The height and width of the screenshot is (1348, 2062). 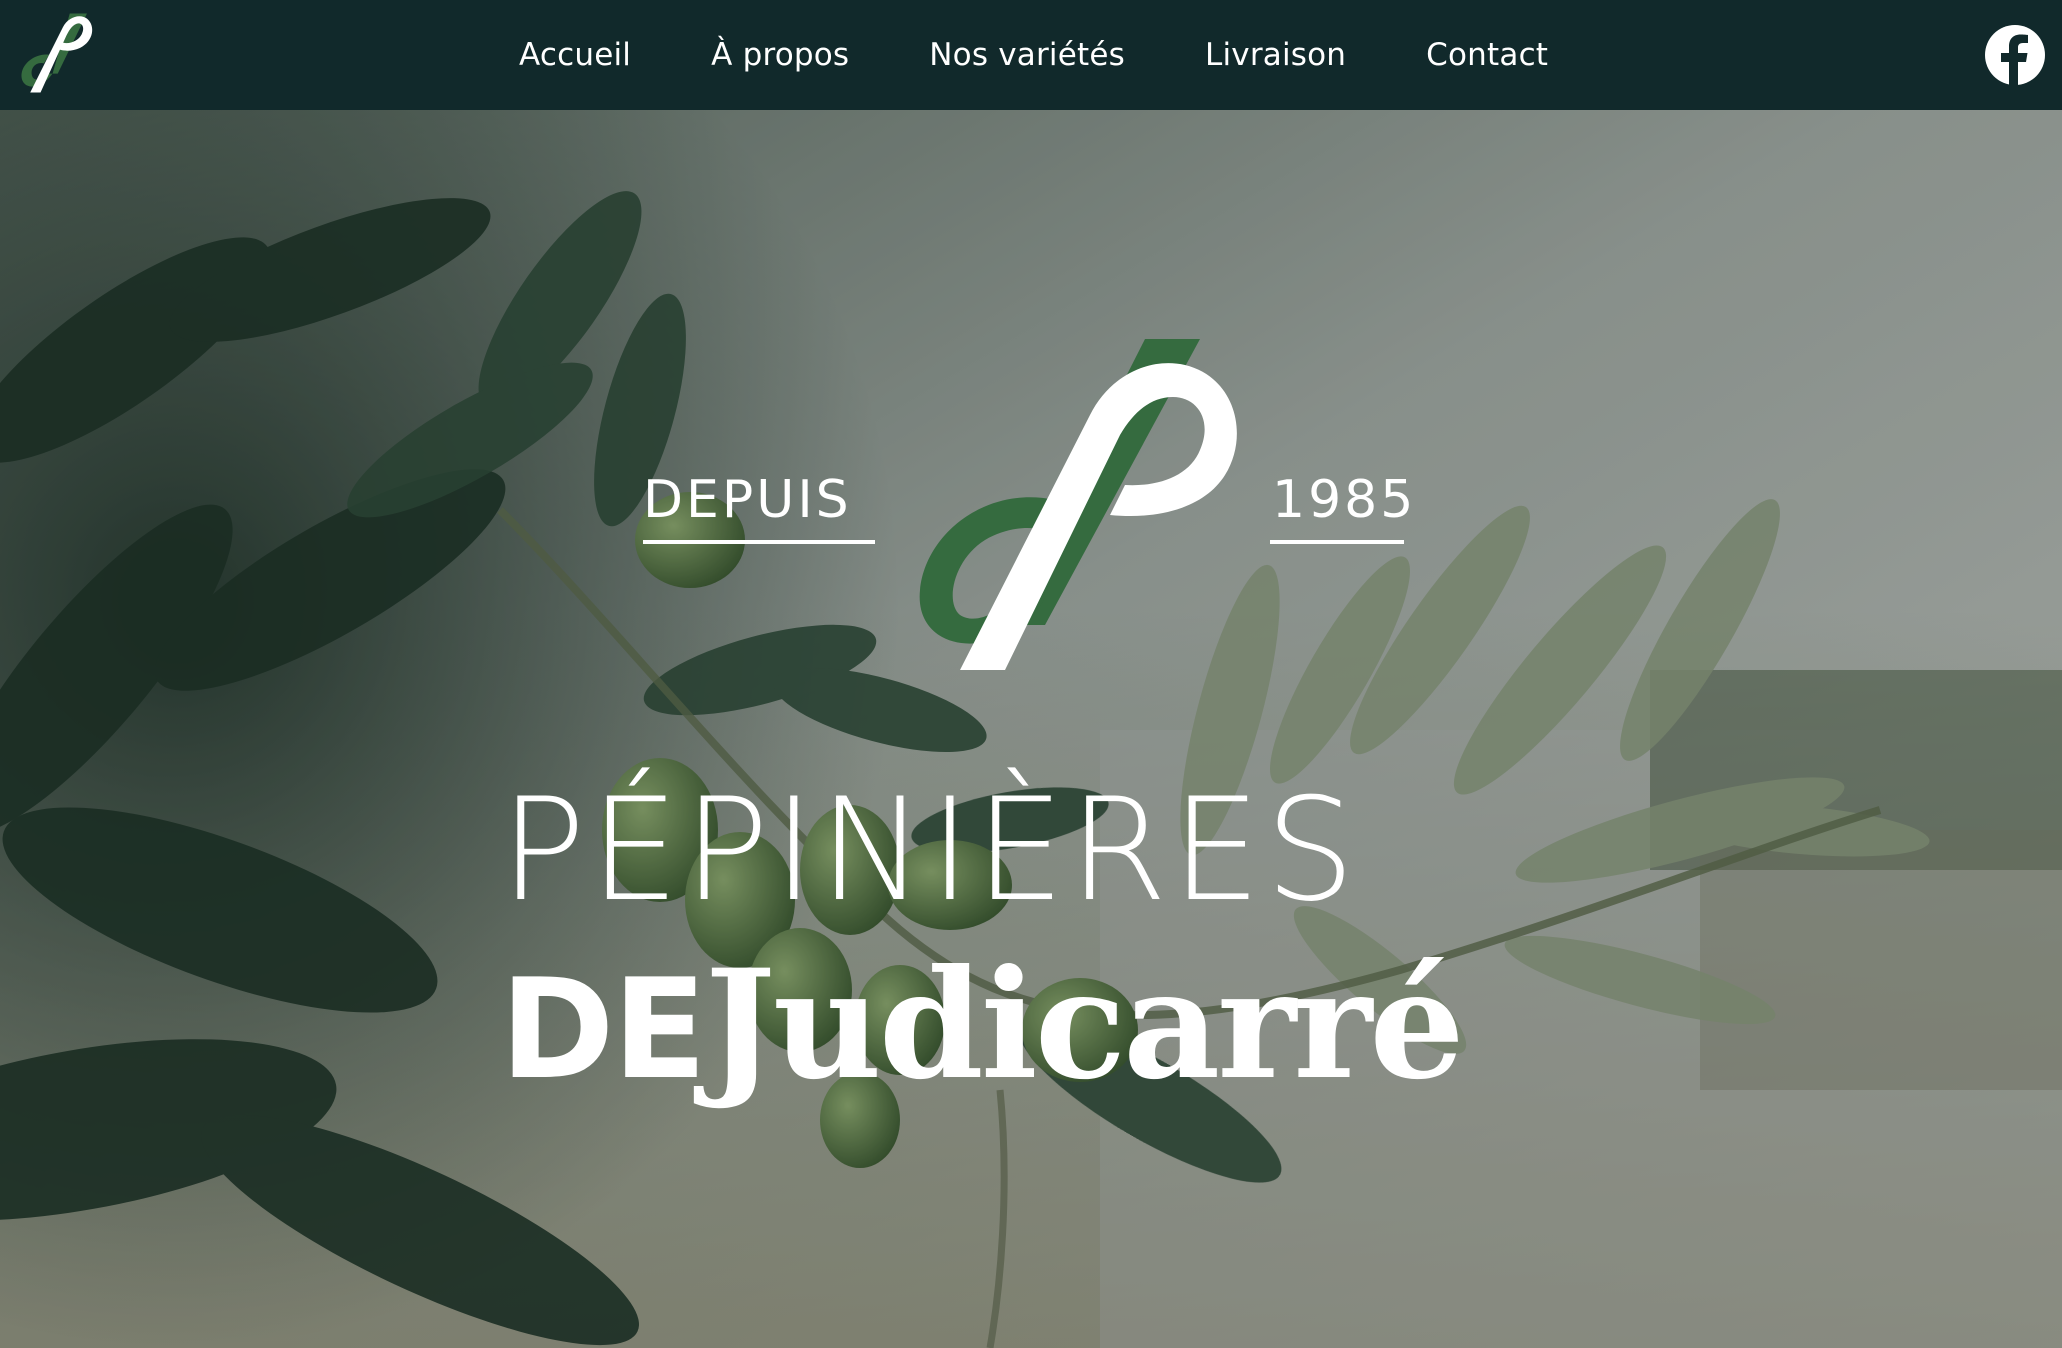 I want to click on since-underline, so click(x=759, y=542).